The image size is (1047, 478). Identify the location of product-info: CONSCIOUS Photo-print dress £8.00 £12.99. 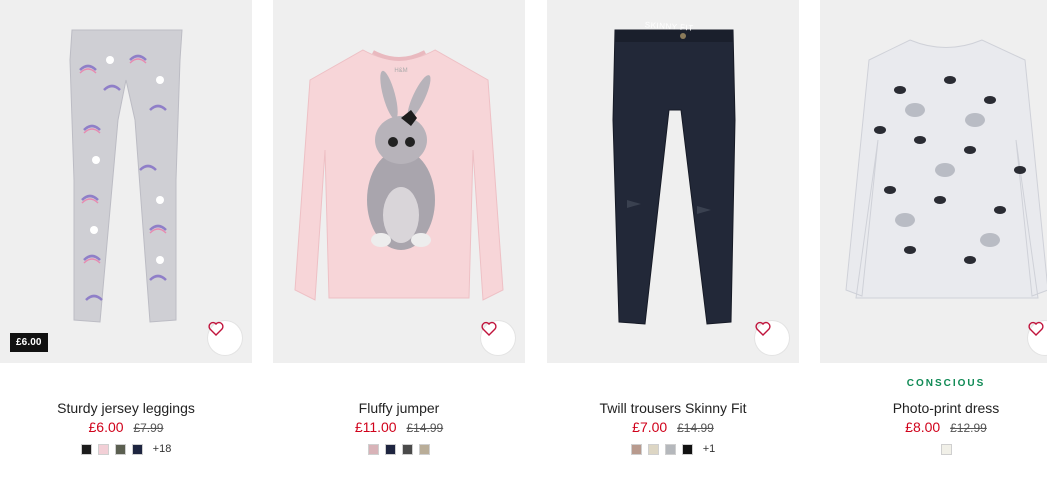
(933, 415).